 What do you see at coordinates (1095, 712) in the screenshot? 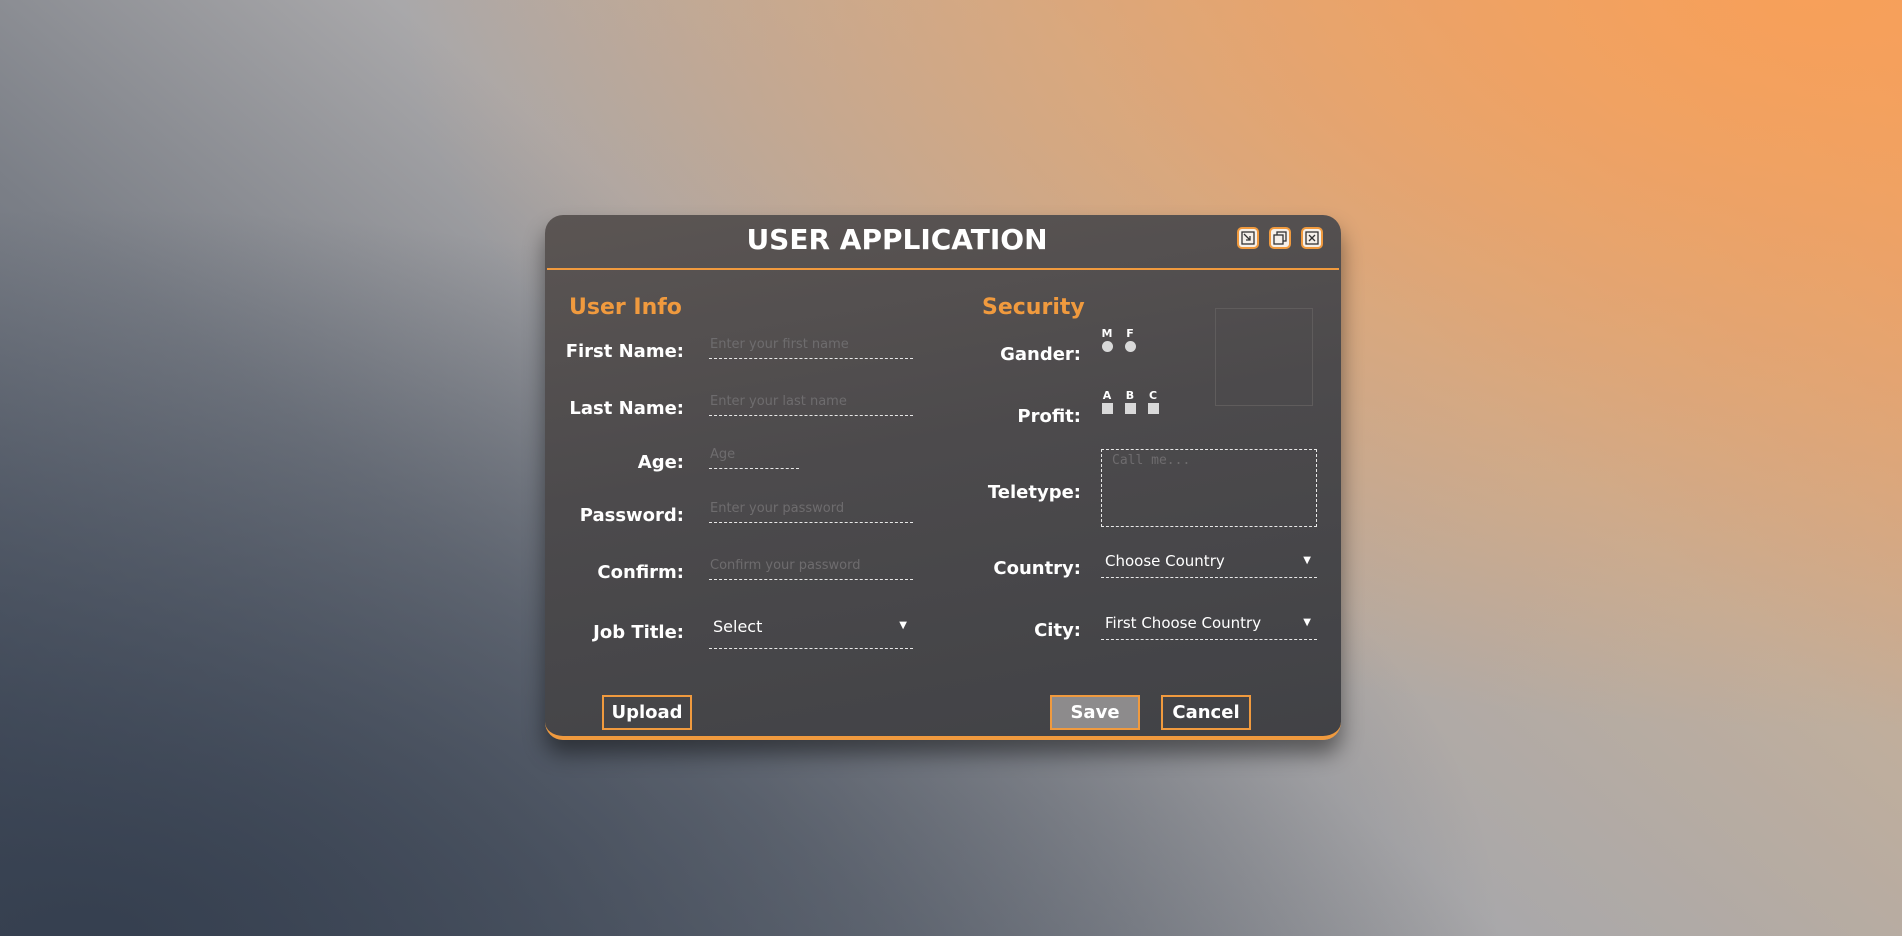
I see `save-button: Save` at bounding box center [1095, 712].